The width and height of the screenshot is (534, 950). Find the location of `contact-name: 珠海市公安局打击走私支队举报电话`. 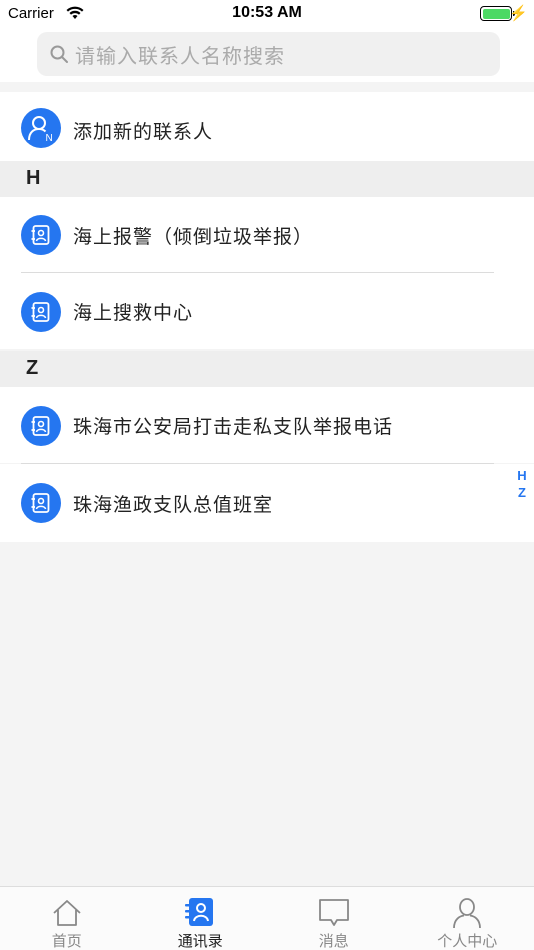

contact-name: 珠海市公安局打击走私支队举报电话 is located at coordinates (233, 426).